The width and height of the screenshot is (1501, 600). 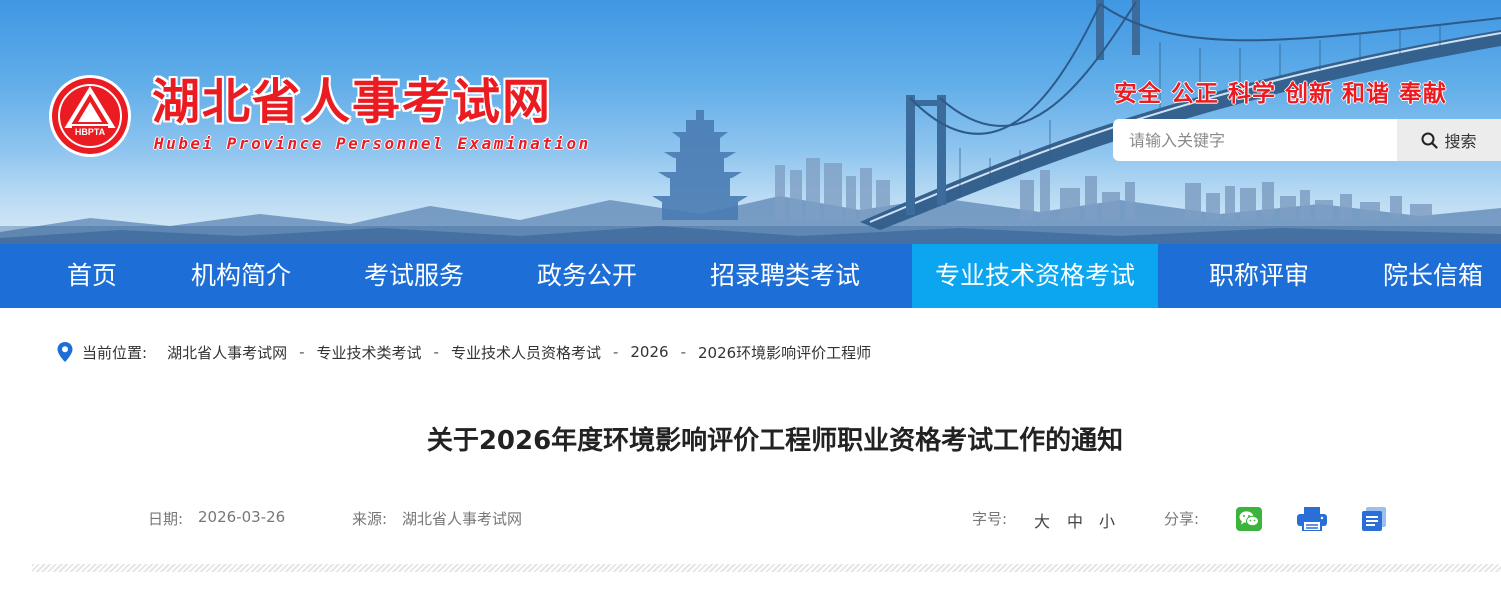 What do you see at coordinates (587, 276) in the screenshot?
I see `nav-item-gov-affairs: 政务公开` at bounding box center [587, 276].